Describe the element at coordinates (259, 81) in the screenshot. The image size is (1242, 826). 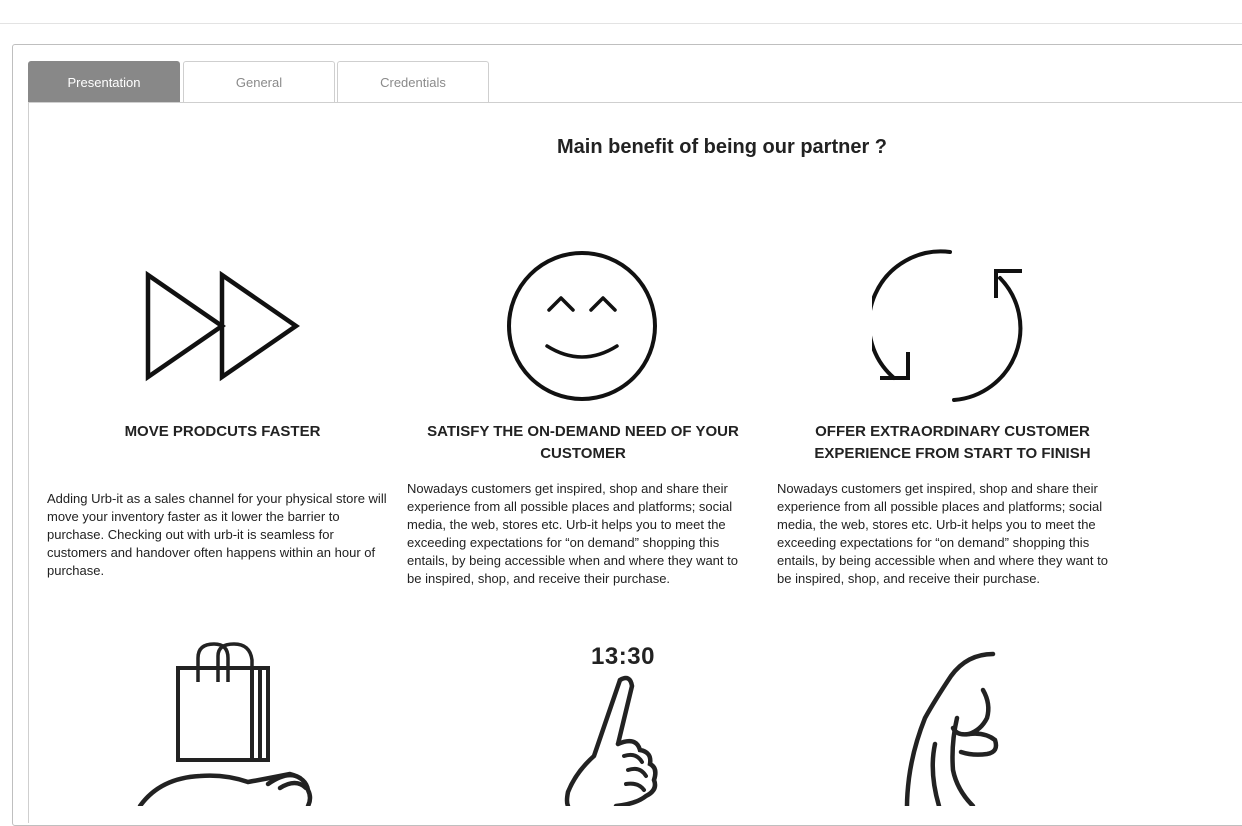
I see `tab-general: General` at that location.